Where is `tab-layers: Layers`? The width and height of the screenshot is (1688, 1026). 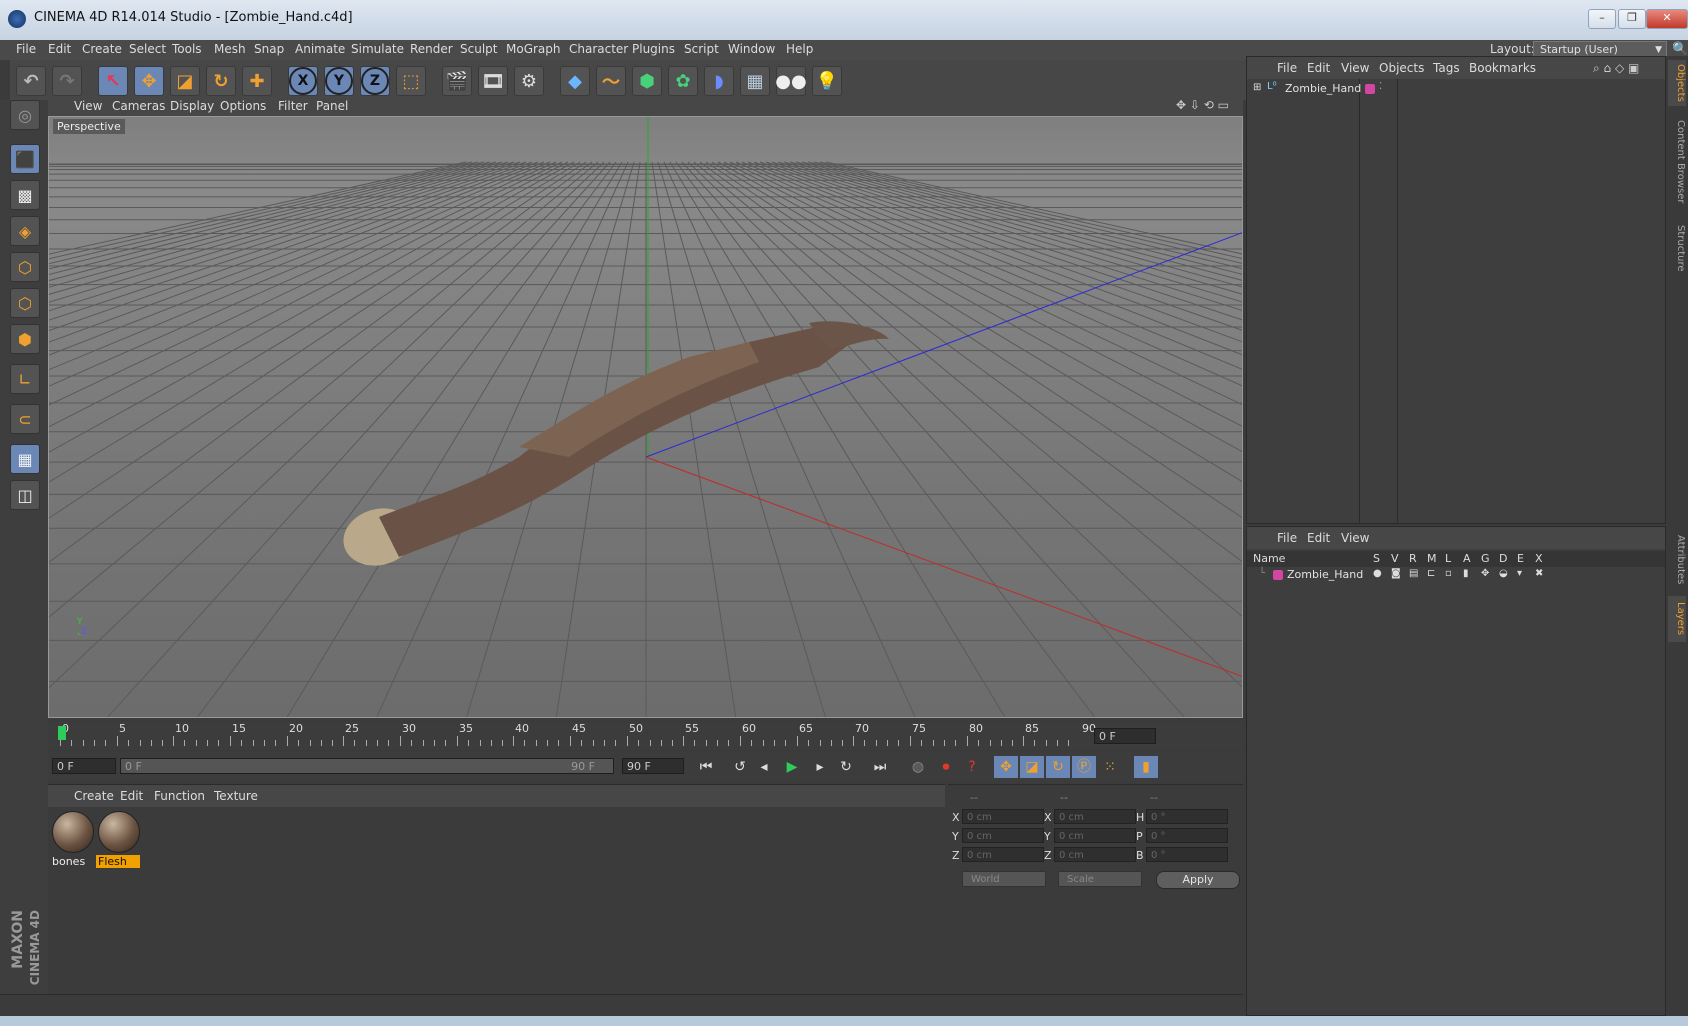
tab-layers: Layers is located at coordinates (1677, 619).